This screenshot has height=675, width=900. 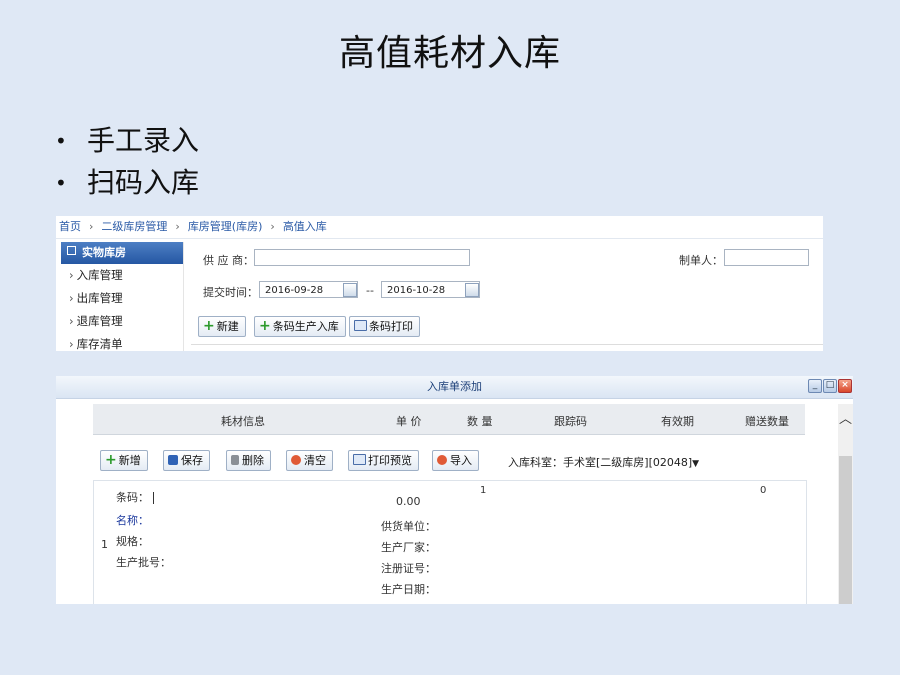 I want to click on dept-label: 入库科室：, so click(x=535, y=462).